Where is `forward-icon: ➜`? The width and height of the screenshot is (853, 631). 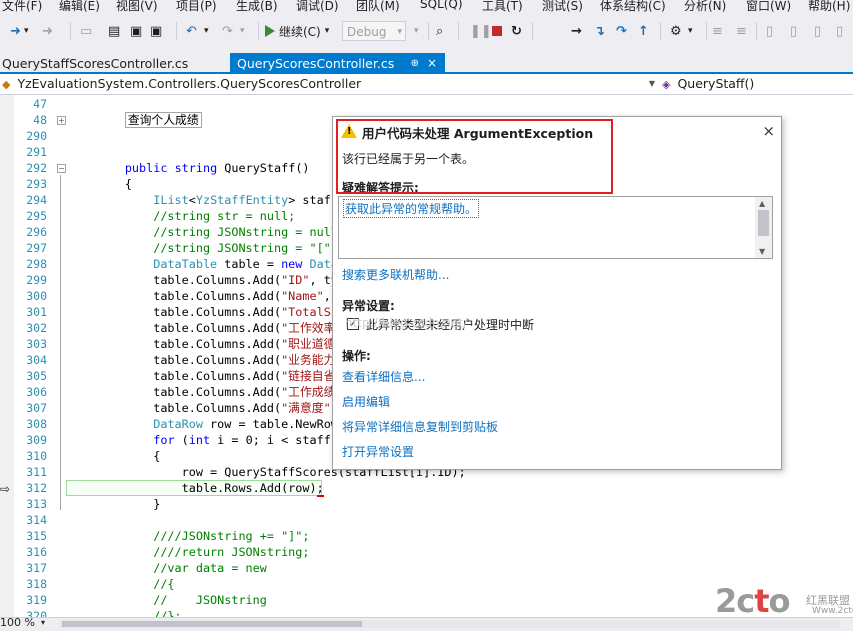
forward-icon: ➜ is located at coordinates (47, 31).